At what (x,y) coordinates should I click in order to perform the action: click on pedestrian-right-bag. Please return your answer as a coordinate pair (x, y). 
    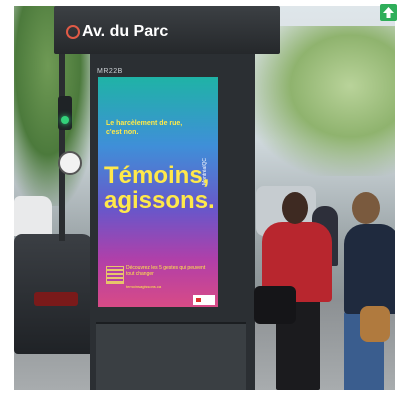
    Looking at the image, I should click on (375, 324).